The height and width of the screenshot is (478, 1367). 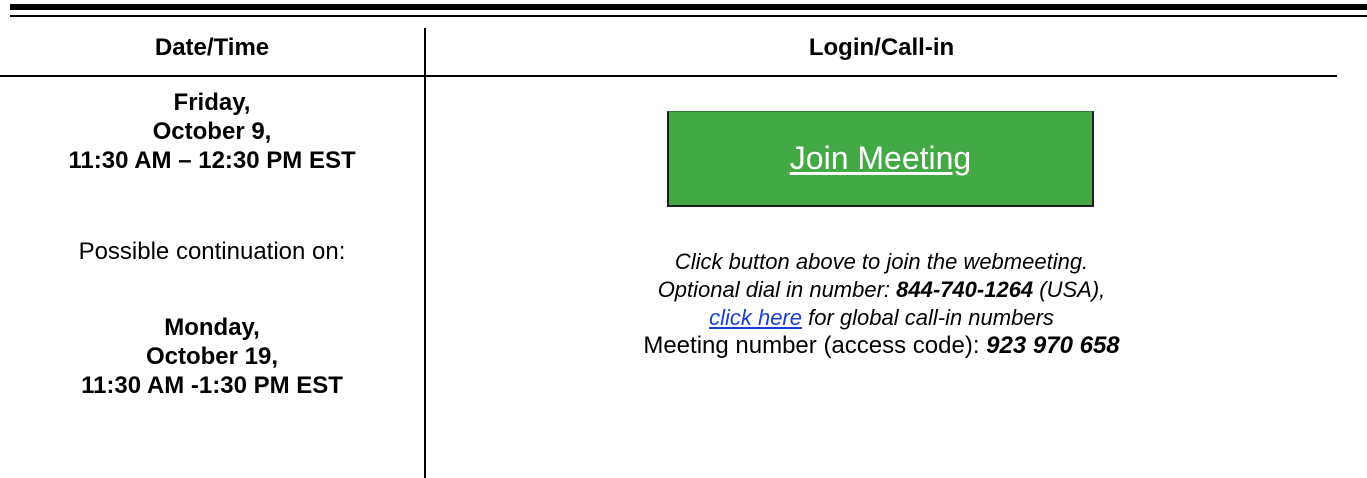 I want to click on continuation-date: October 19,, so click(x=212, y=356).